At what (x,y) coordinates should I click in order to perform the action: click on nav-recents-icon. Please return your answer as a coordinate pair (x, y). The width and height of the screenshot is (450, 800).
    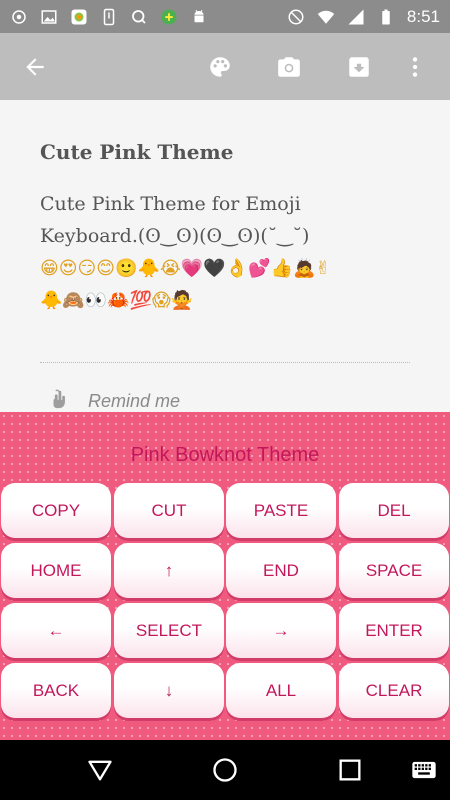
    Looking at the image, I should click on (350, 770).